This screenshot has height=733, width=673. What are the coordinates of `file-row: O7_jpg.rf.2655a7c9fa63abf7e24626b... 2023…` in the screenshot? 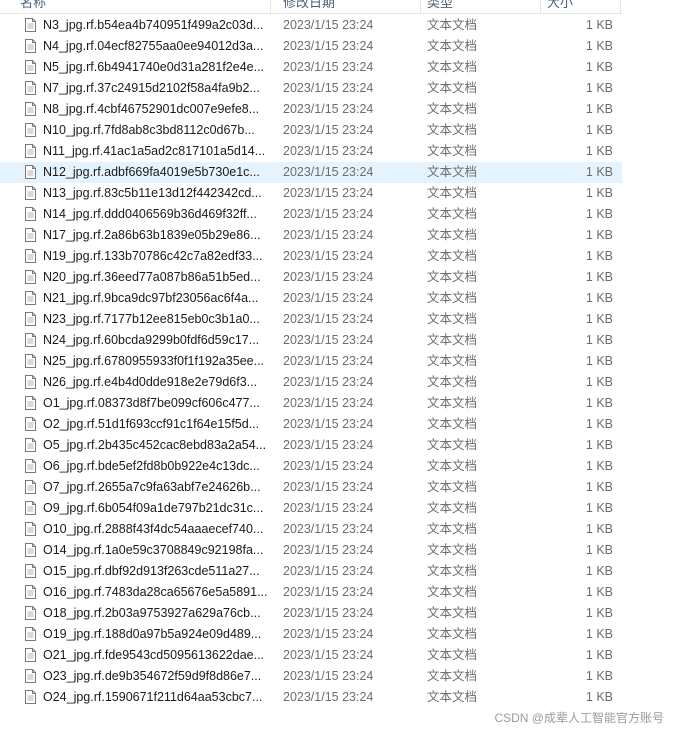 It's located at (311, 487).